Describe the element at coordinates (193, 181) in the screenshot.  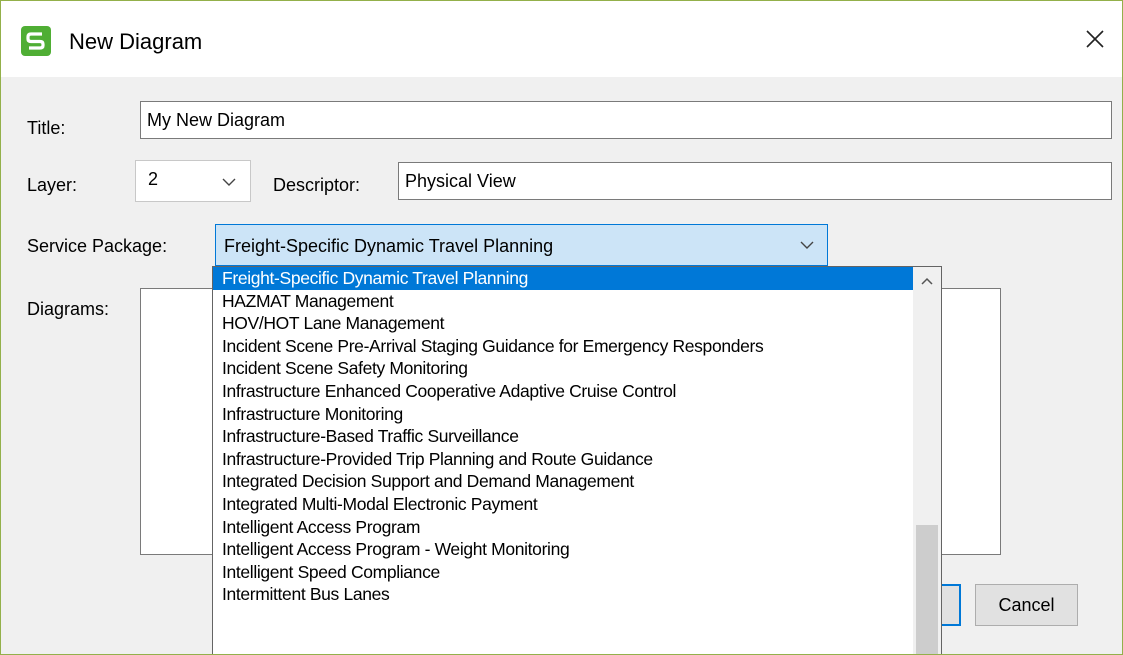
I see `layer-select: 2` at that location.